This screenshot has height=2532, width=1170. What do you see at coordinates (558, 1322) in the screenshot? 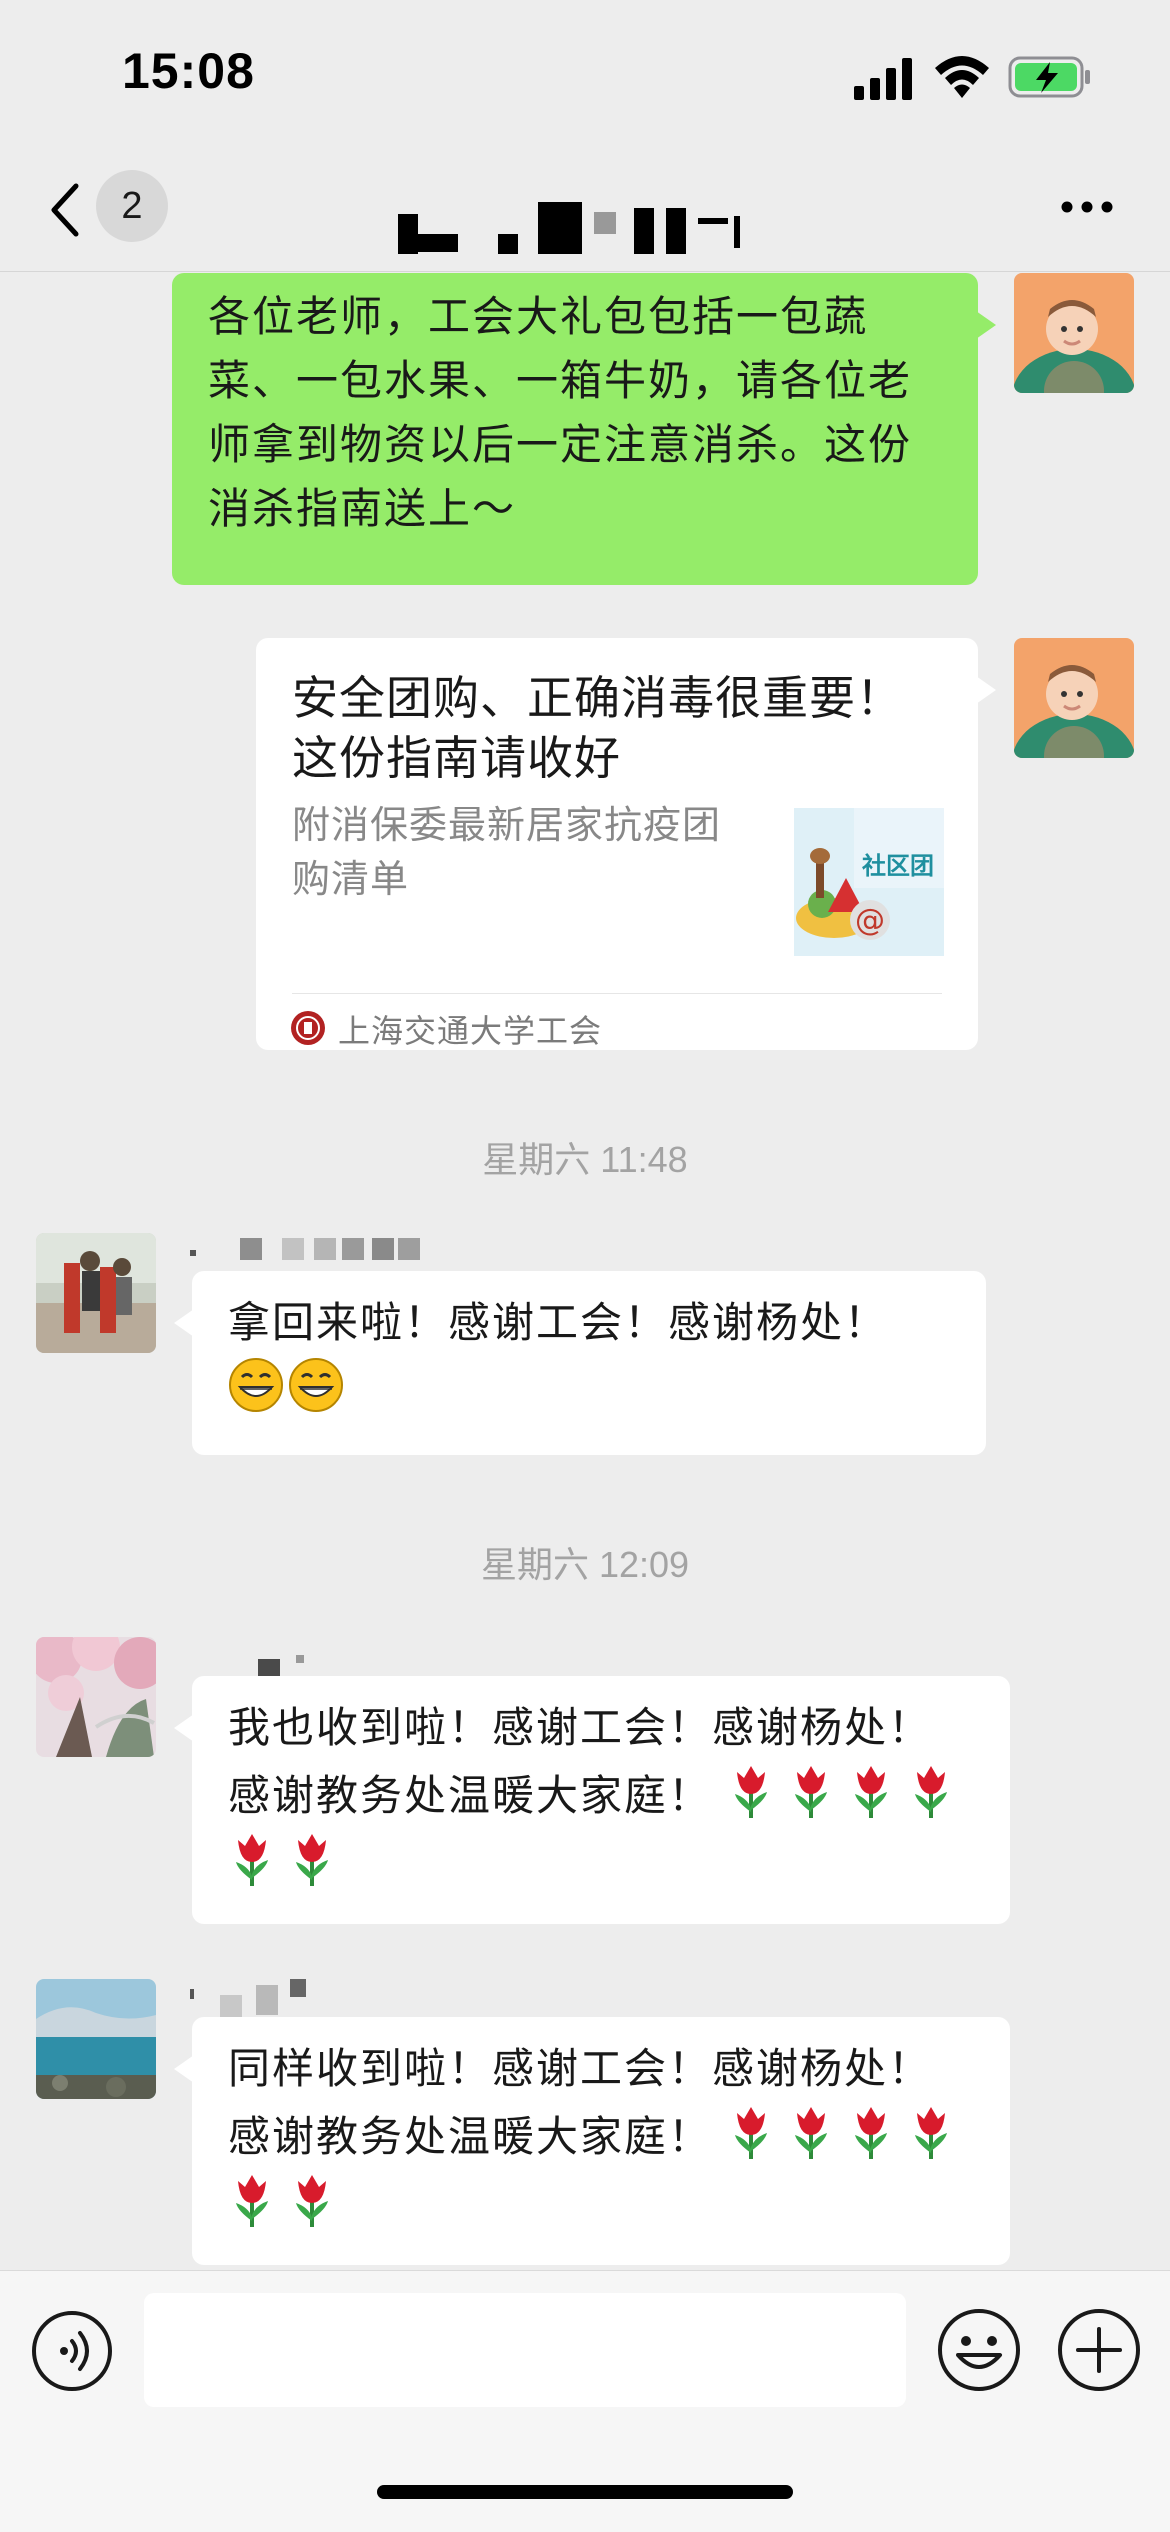
I see `message-text: 拿回来啦！感谢工会！感谢杨处！` at bounding box center [558, 1322].